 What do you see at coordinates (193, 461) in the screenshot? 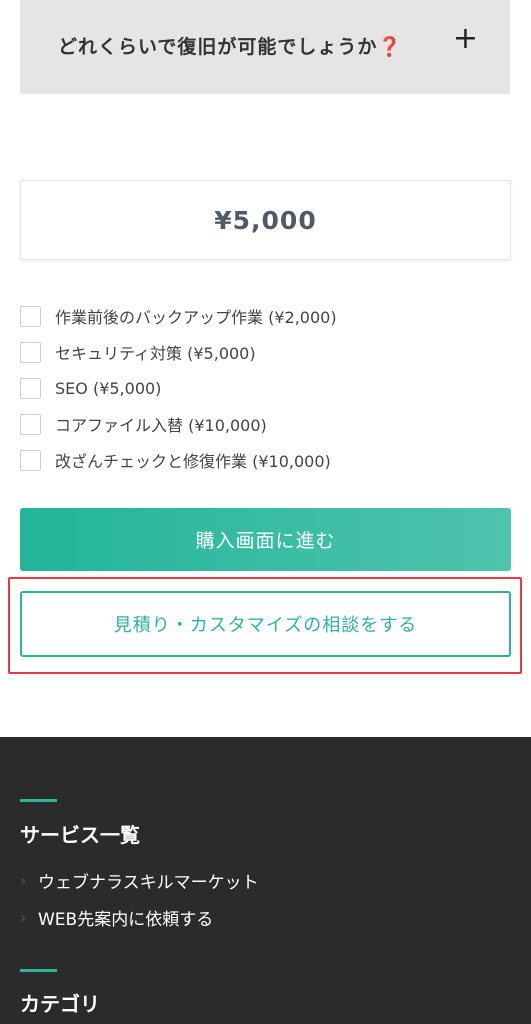
I see `option-label: 改ざんチェックと修復作業 (¥10,000)` at bounding box center [193, 461].